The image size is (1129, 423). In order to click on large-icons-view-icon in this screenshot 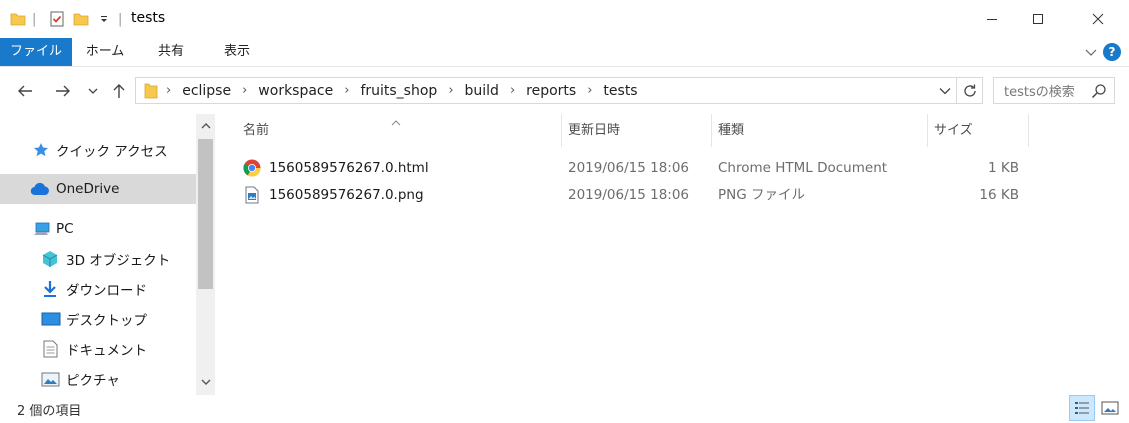, I will do `click(1110, 408)`.